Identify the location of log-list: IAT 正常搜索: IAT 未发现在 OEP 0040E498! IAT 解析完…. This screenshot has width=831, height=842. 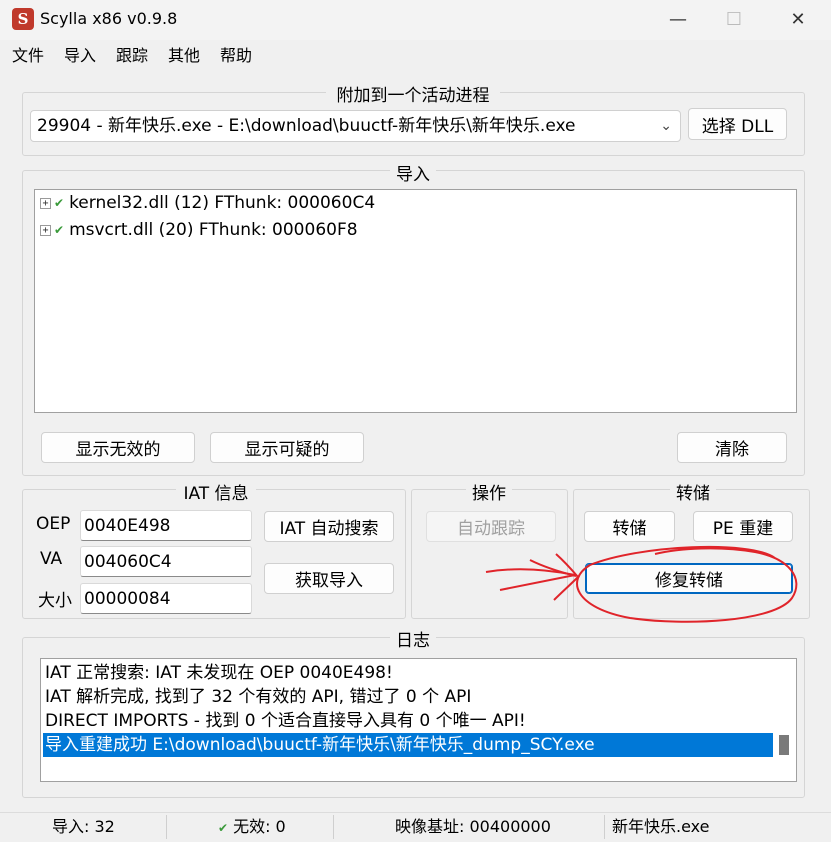
(418, 720).